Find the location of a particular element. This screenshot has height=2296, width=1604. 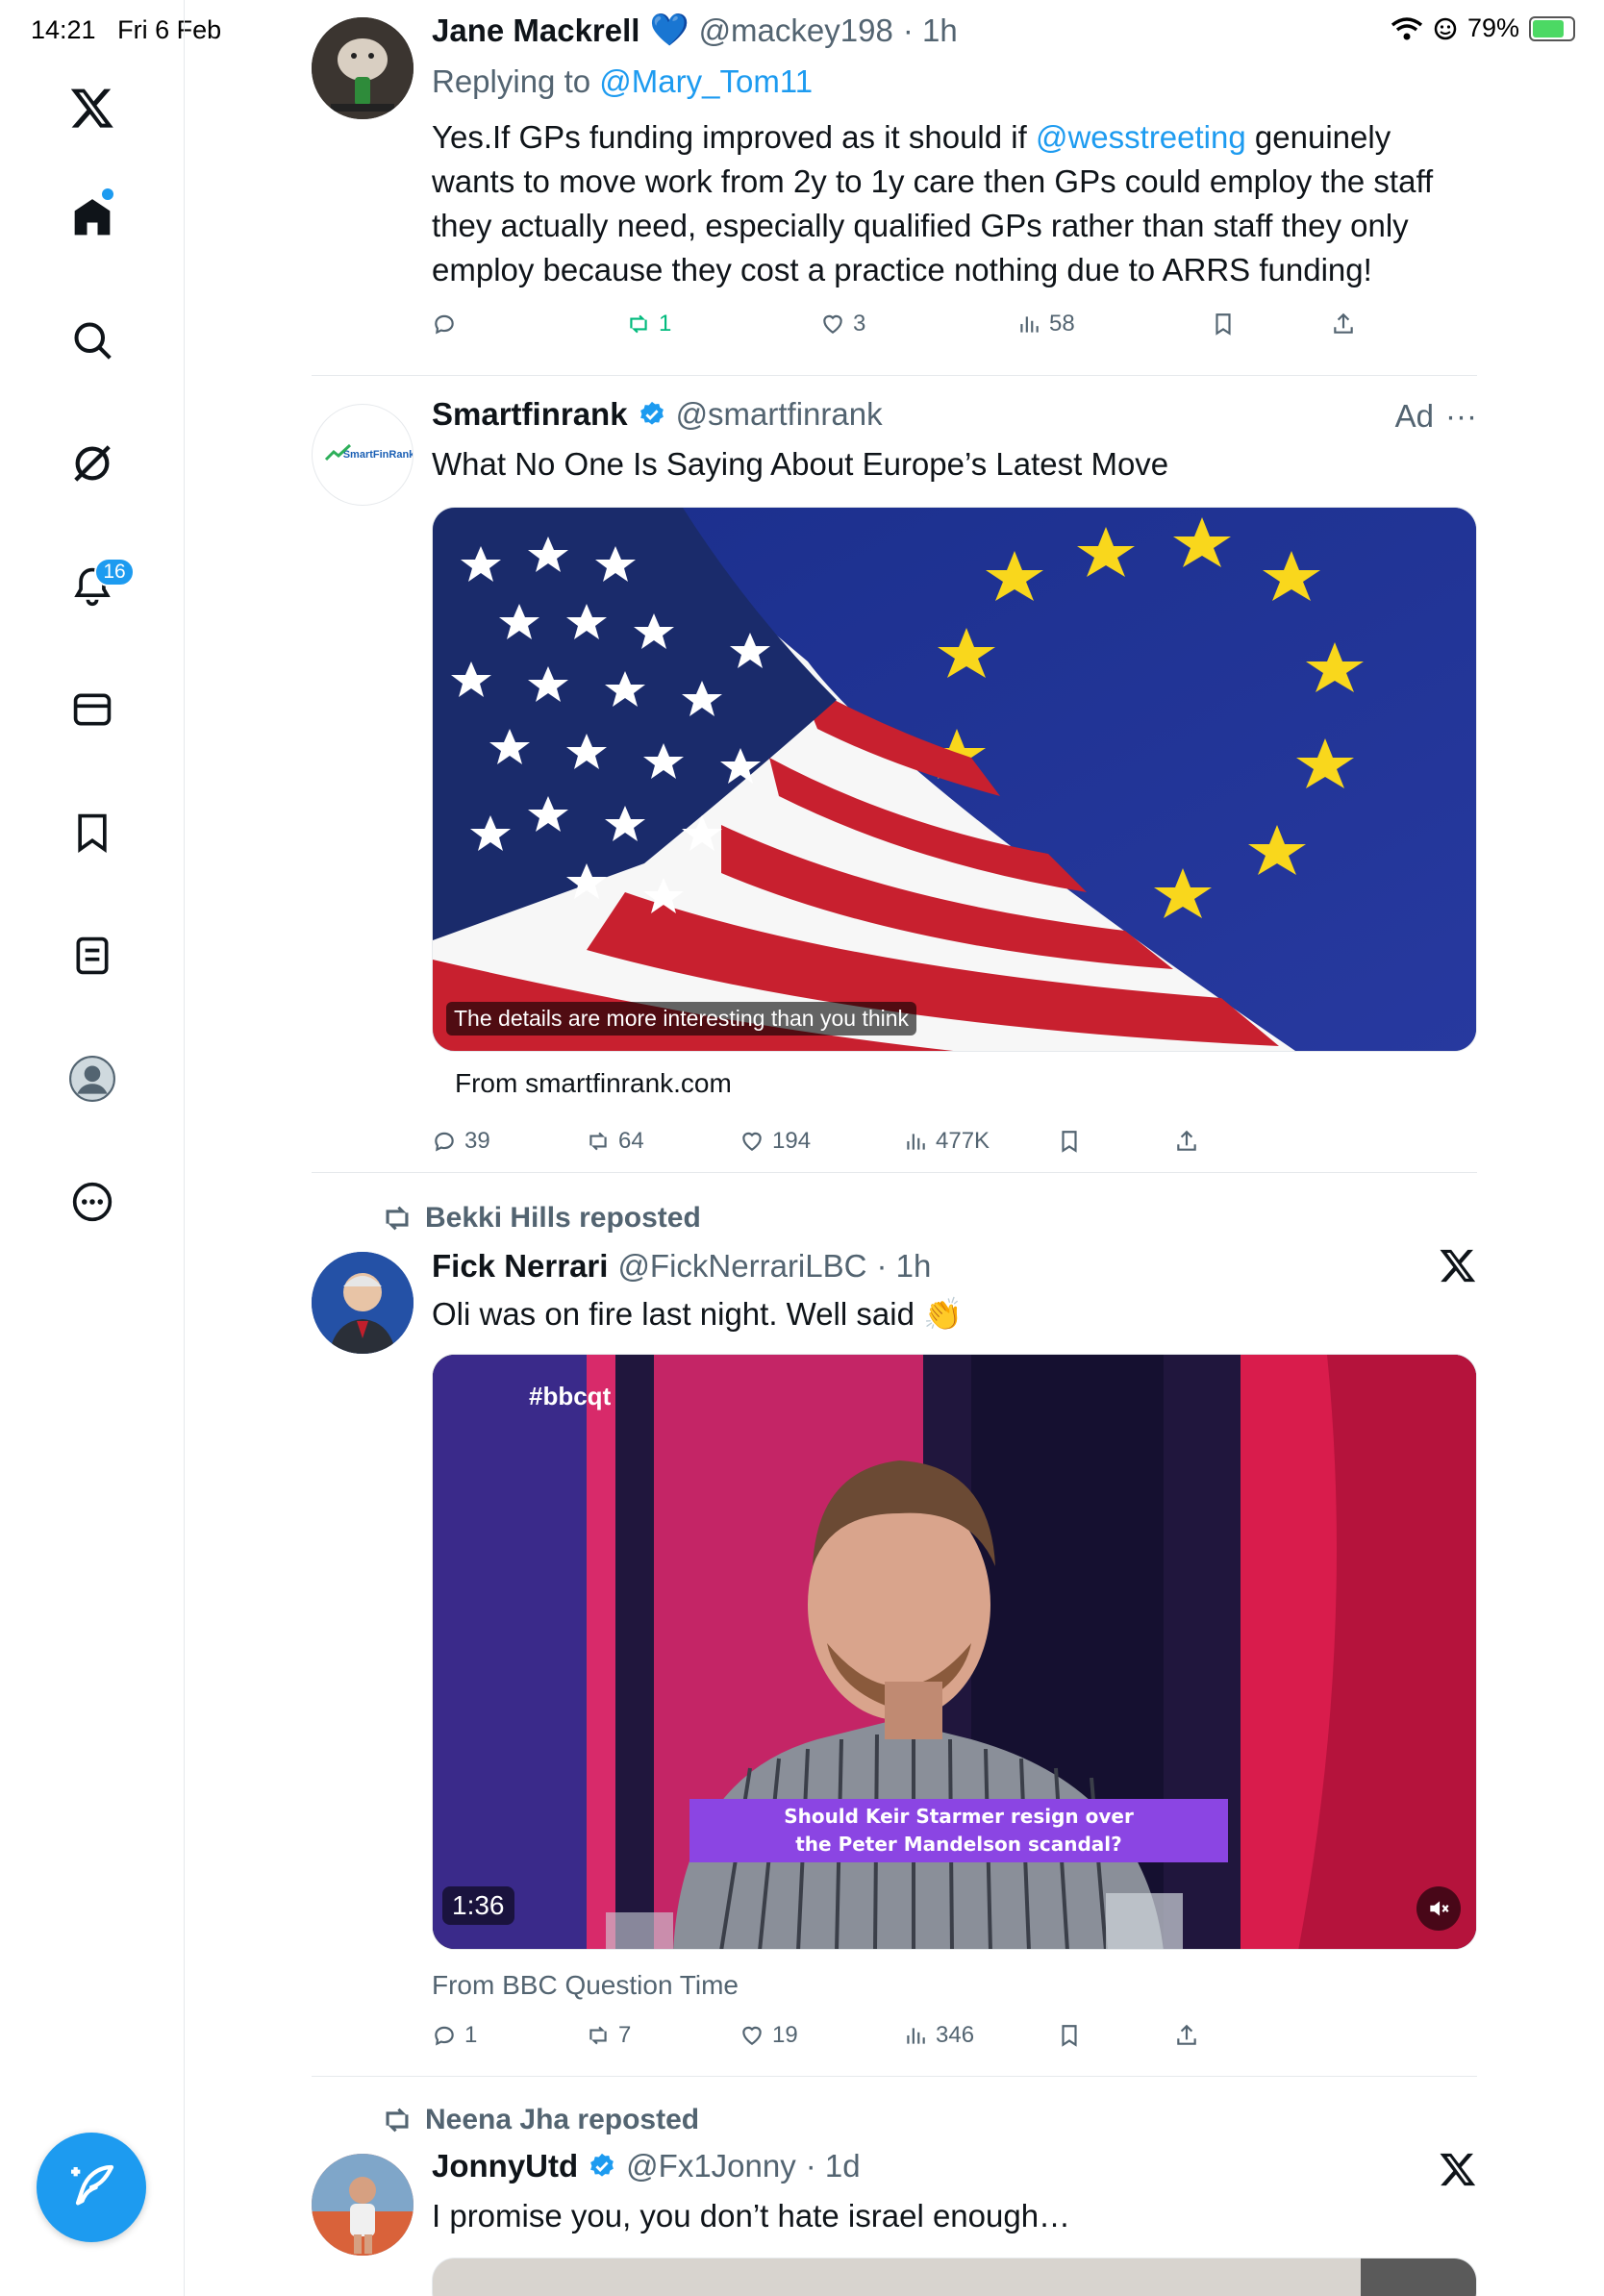

reply-button: 1 is located at coordinates (454, 2035).